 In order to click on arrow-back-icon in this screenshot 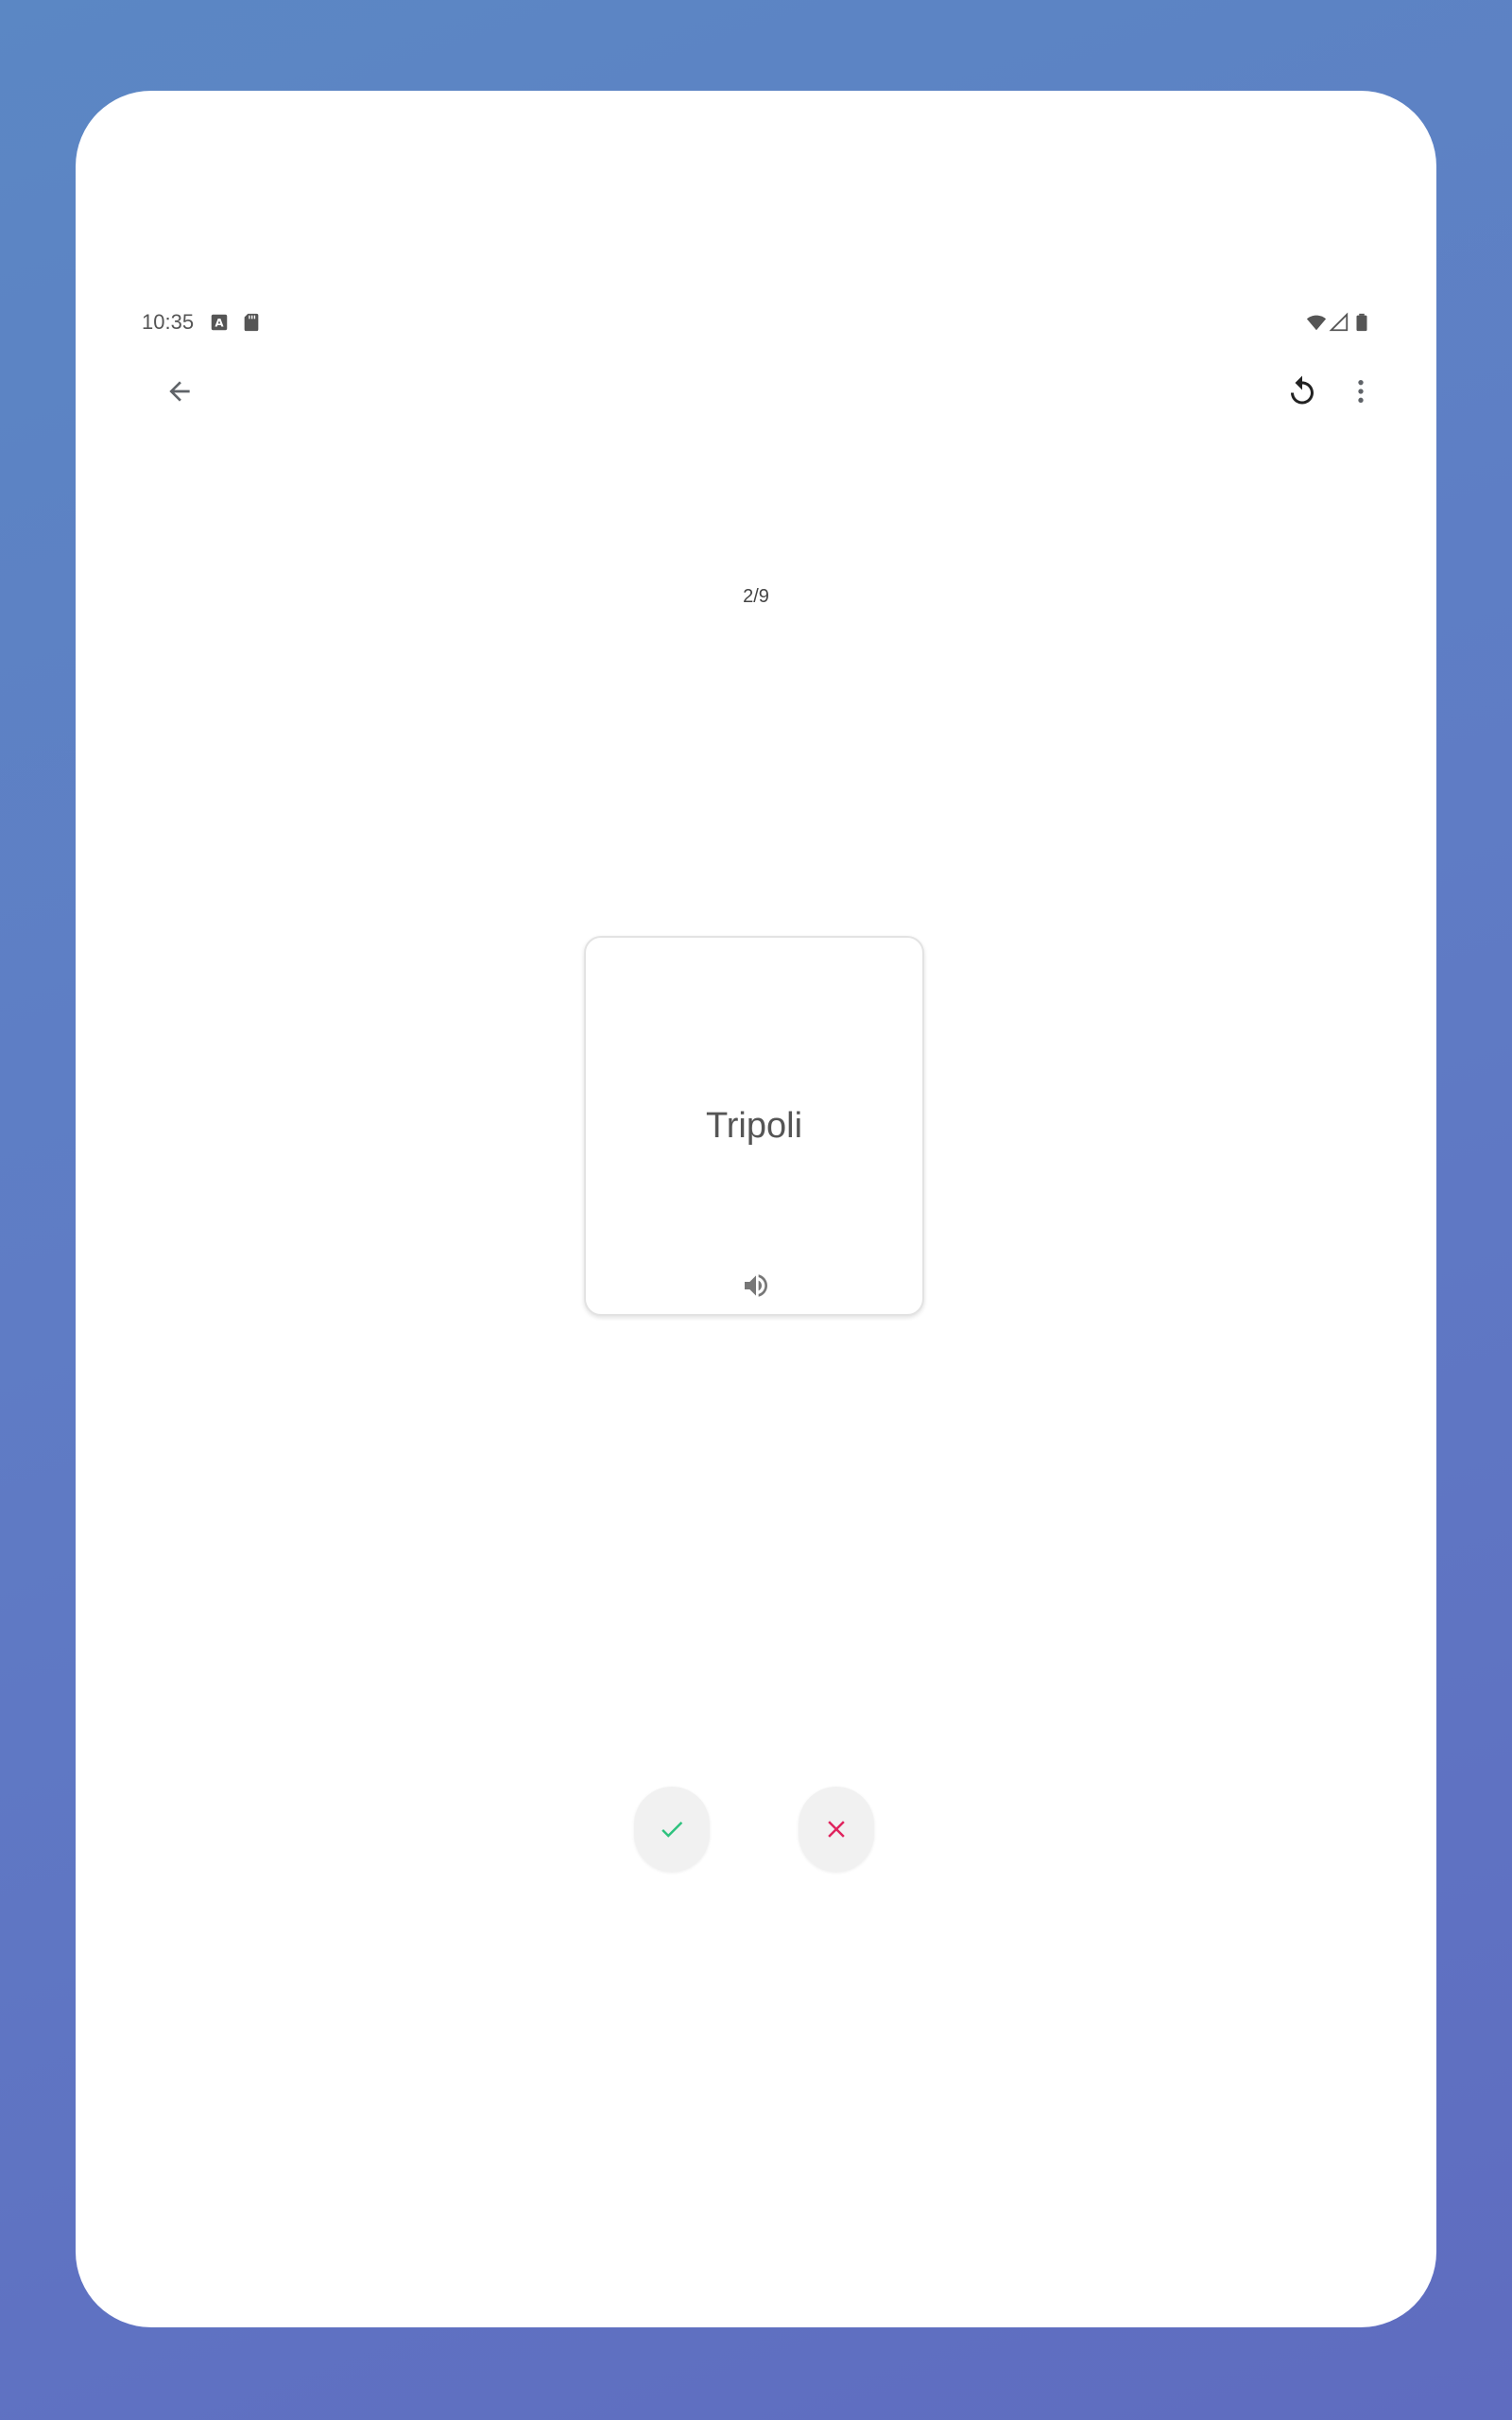, I will do `click(179, 391)`.